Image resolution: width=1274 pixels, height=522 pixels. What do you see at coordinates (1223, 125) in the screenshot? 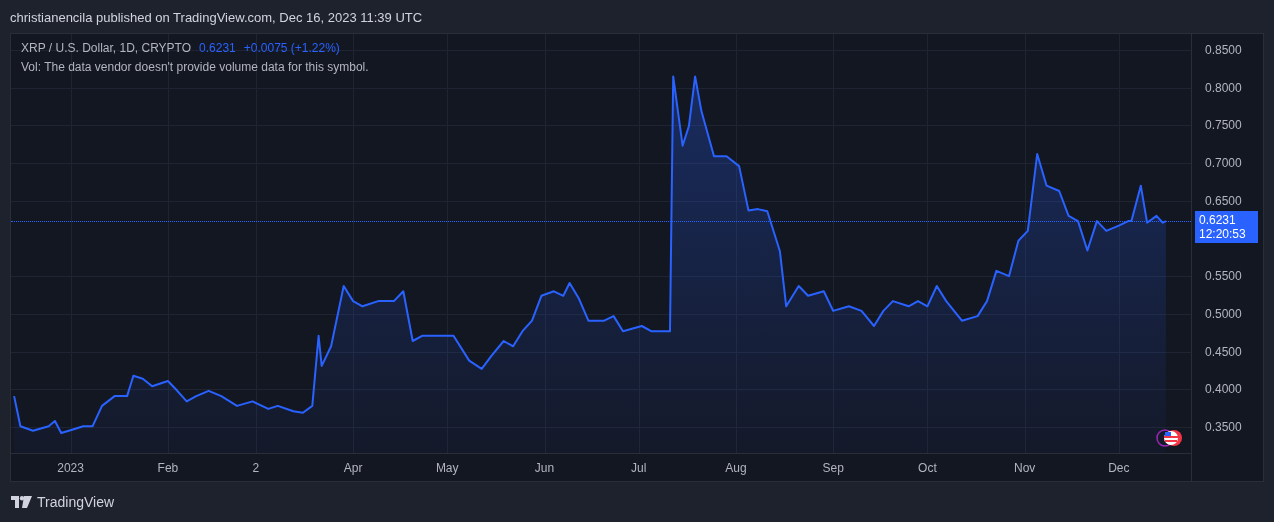
I see `axis-label: 0.7500` at bounding box center [1223, 125].